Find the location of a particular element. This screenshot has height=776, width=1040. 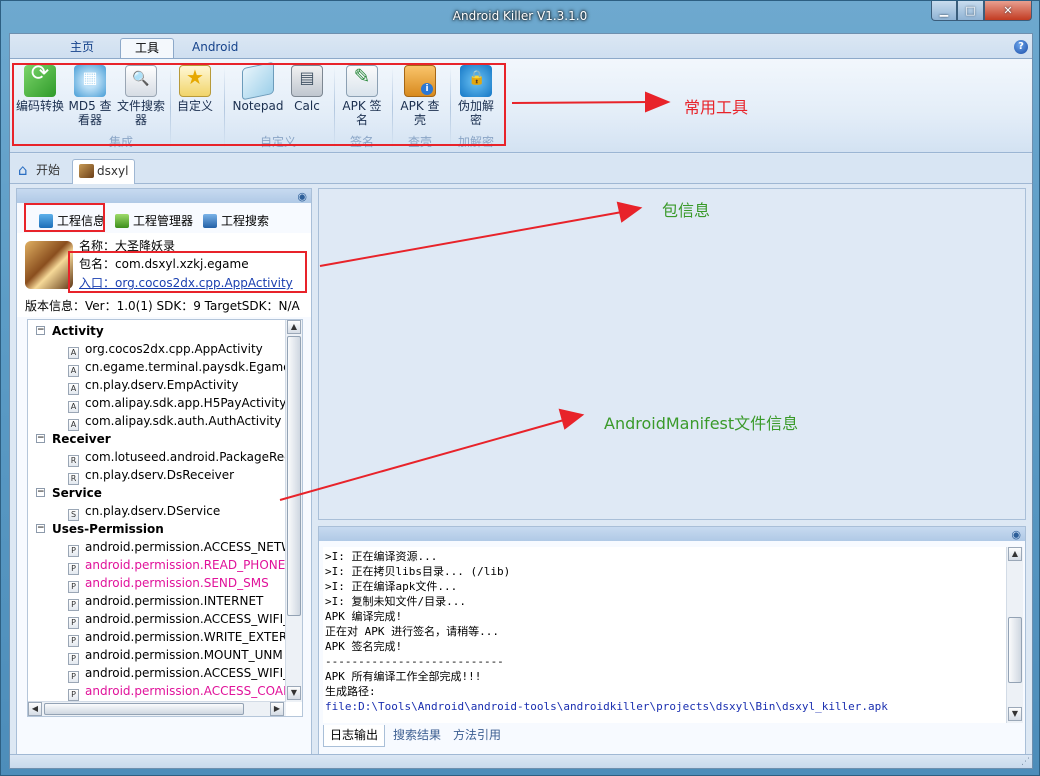

arrow-package-head is located at coordinates (629, 212).